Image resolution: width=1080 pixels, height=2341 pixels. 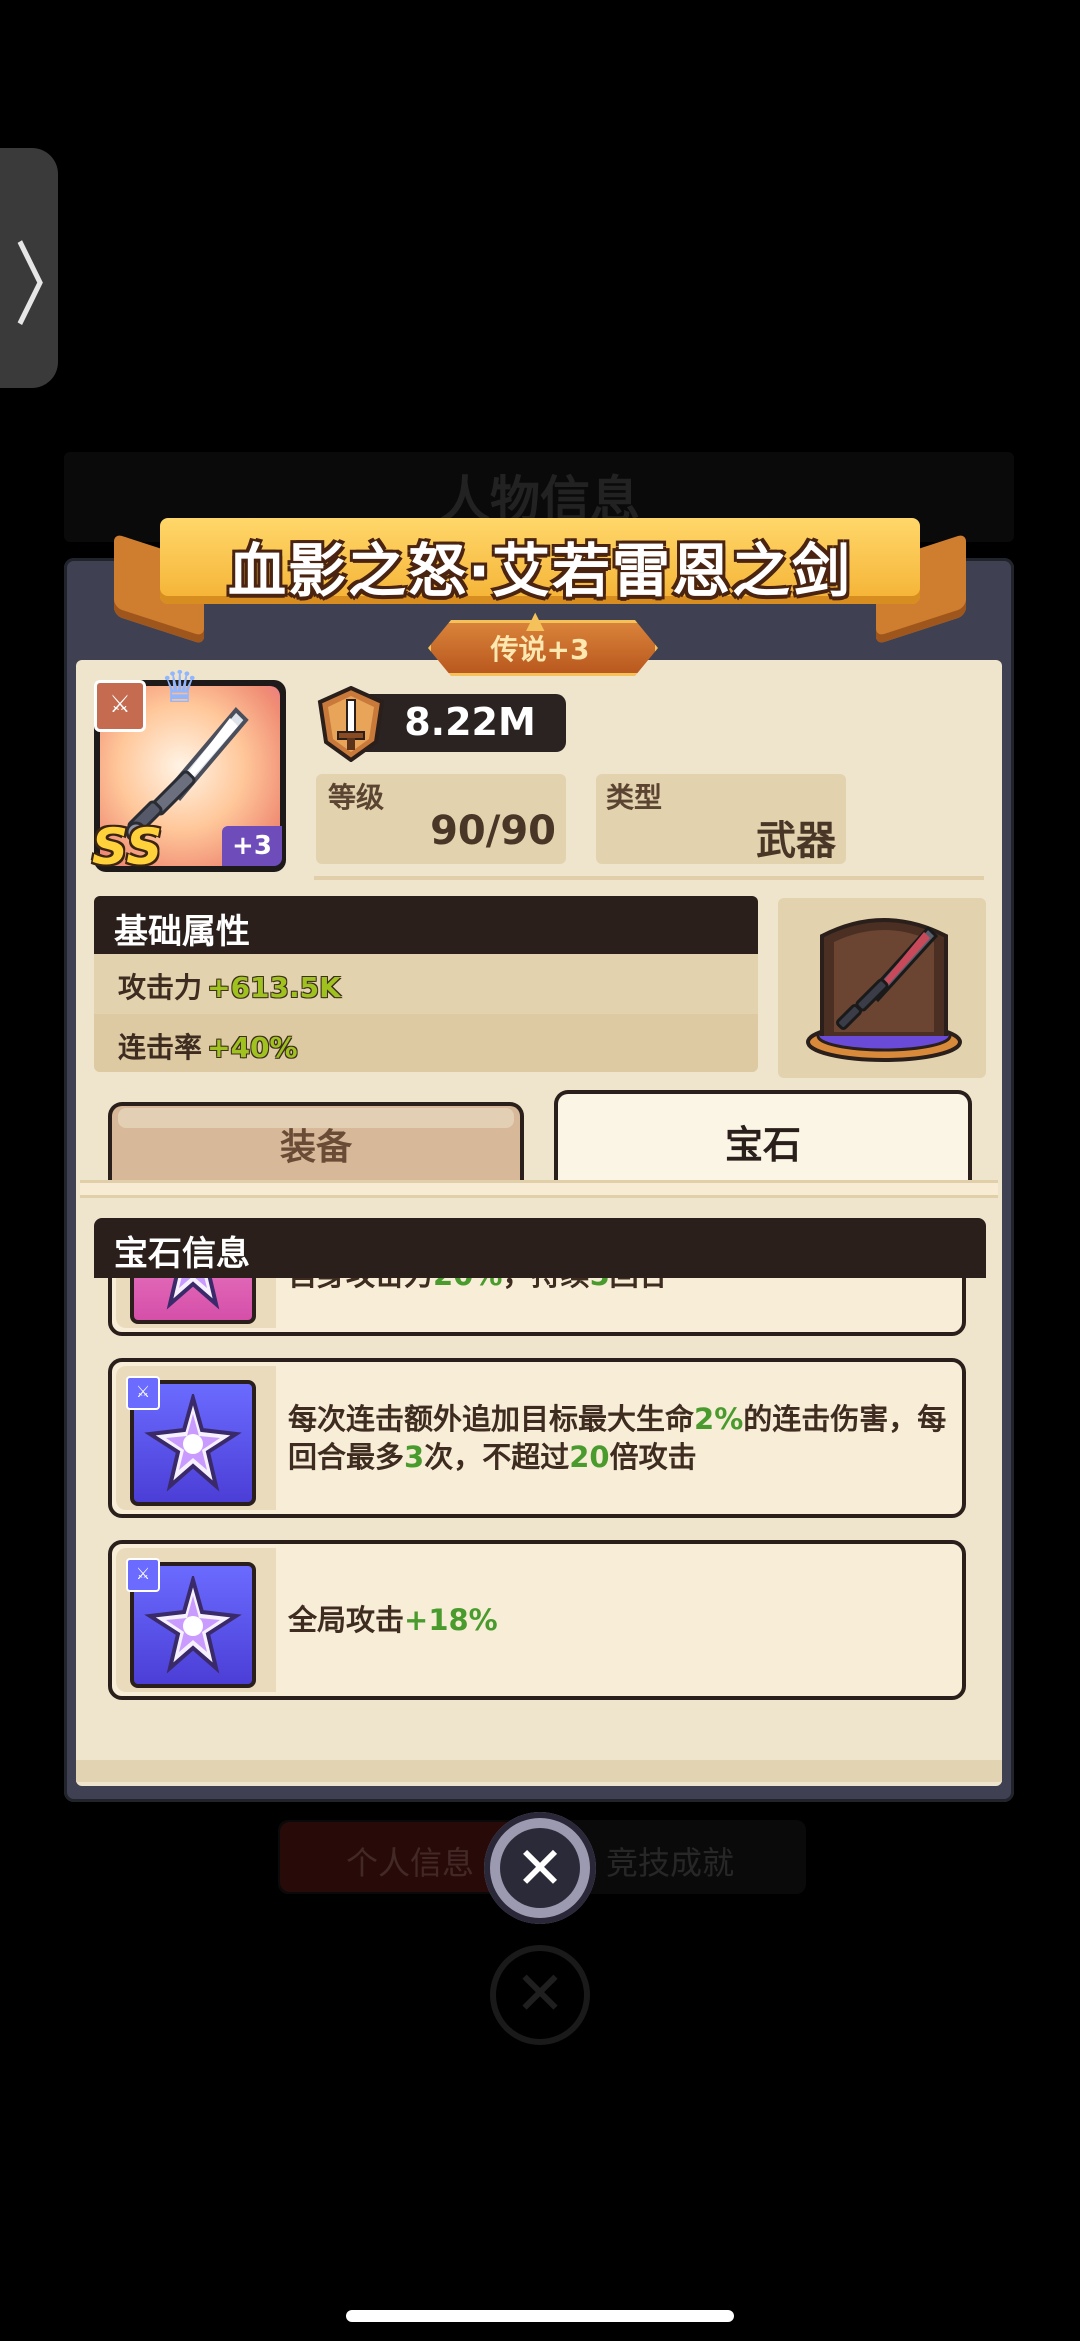 I want to click on gem-highlight-value: +18%, so click(x=451, y=1620).